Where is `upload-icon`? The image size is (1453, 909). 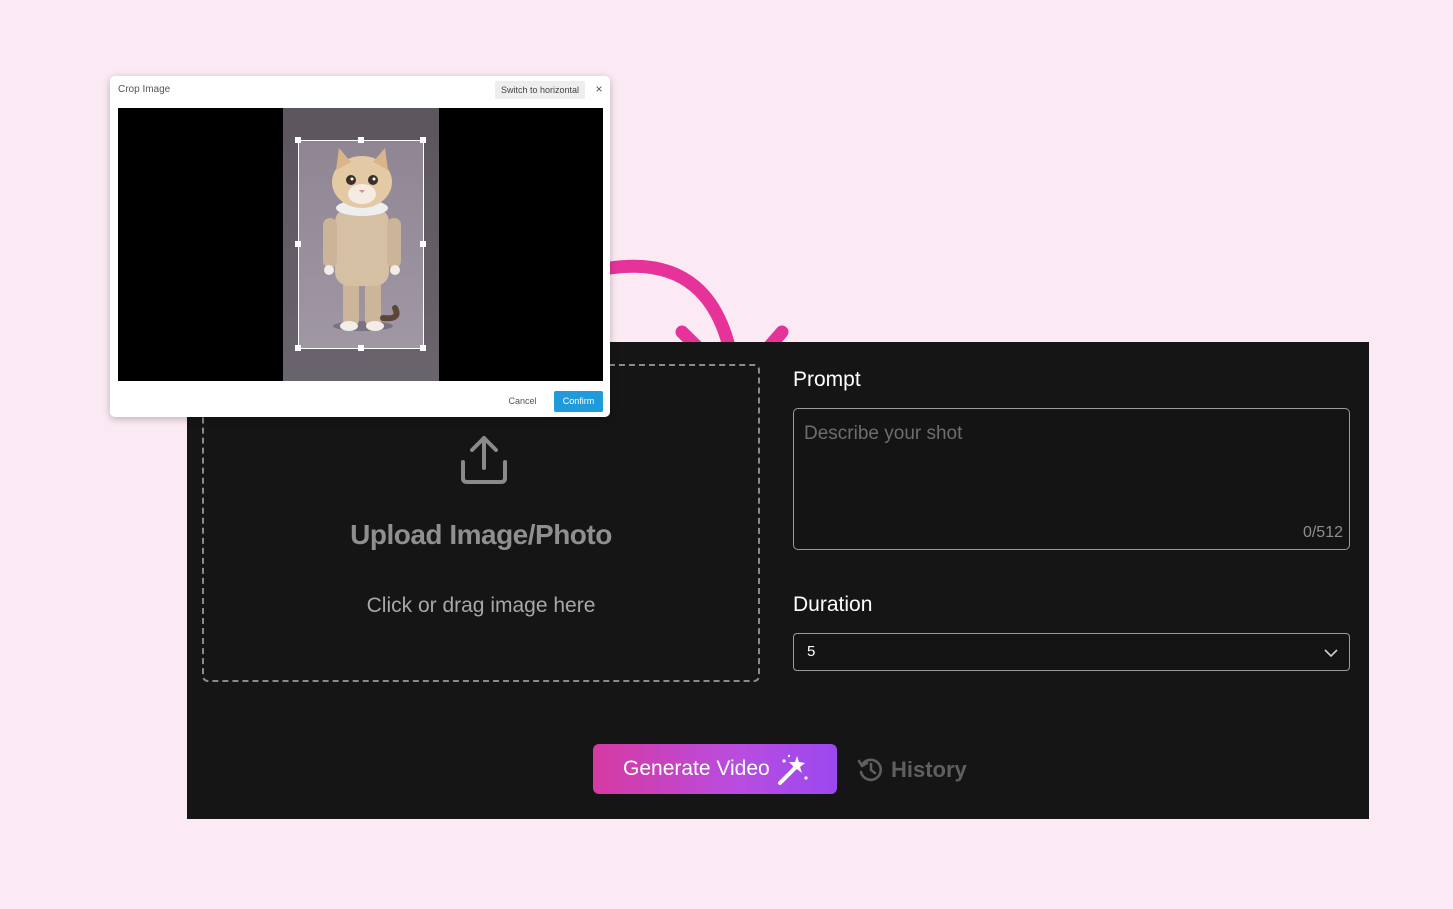
upload-icon is located at coordinates (484, 460).